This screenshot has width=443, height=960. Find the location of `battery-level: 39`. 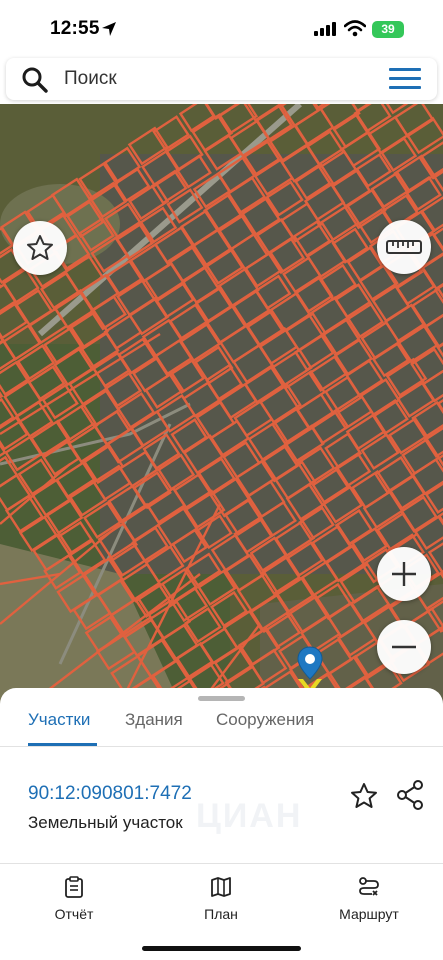

battery-level: 39 is located at coordinates (388, 29).